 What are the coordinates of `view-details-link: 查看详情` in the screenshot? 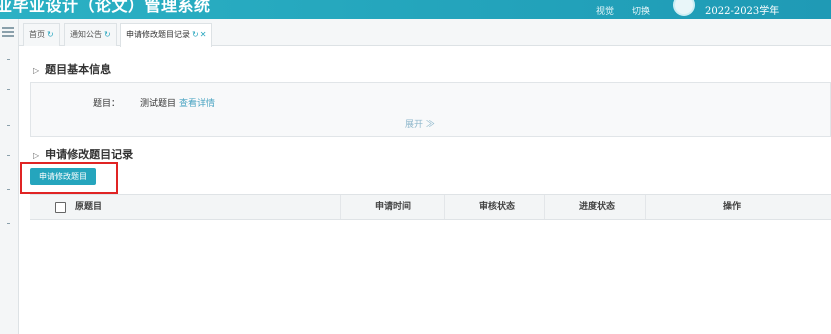 It's located at (197, 102).